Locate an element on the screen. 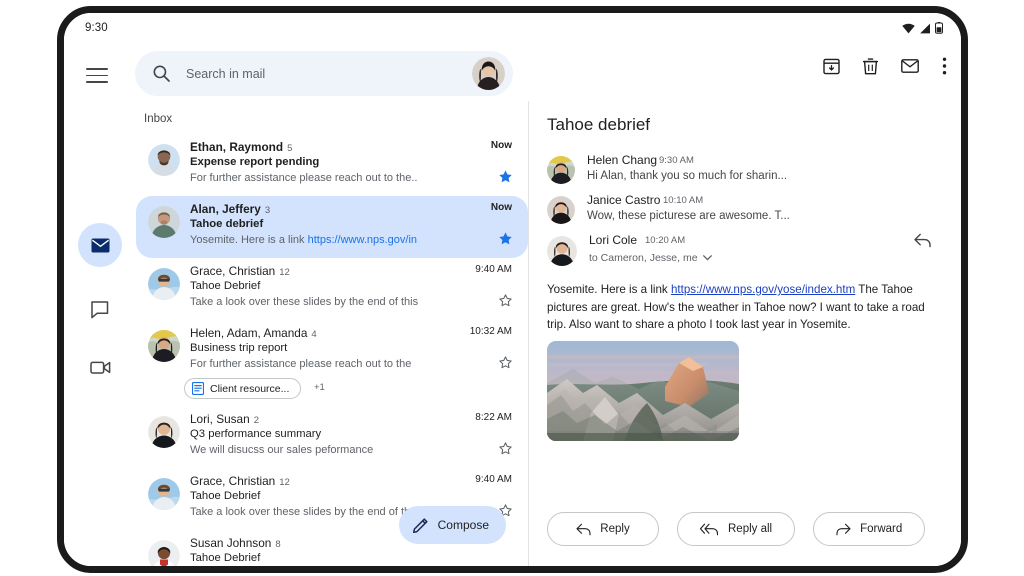  navigation-rail is located at coordinates (100, 304).